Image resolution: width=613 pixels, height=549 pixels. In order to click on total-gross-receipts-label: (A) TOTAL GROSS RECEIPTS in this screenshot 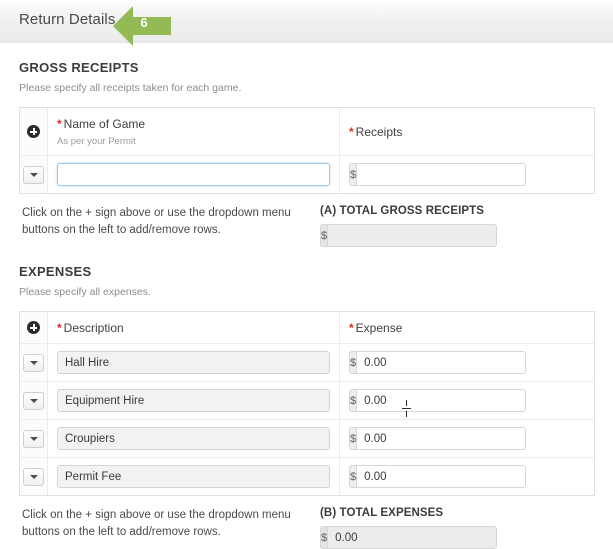, I will do `click(402, 211)`.